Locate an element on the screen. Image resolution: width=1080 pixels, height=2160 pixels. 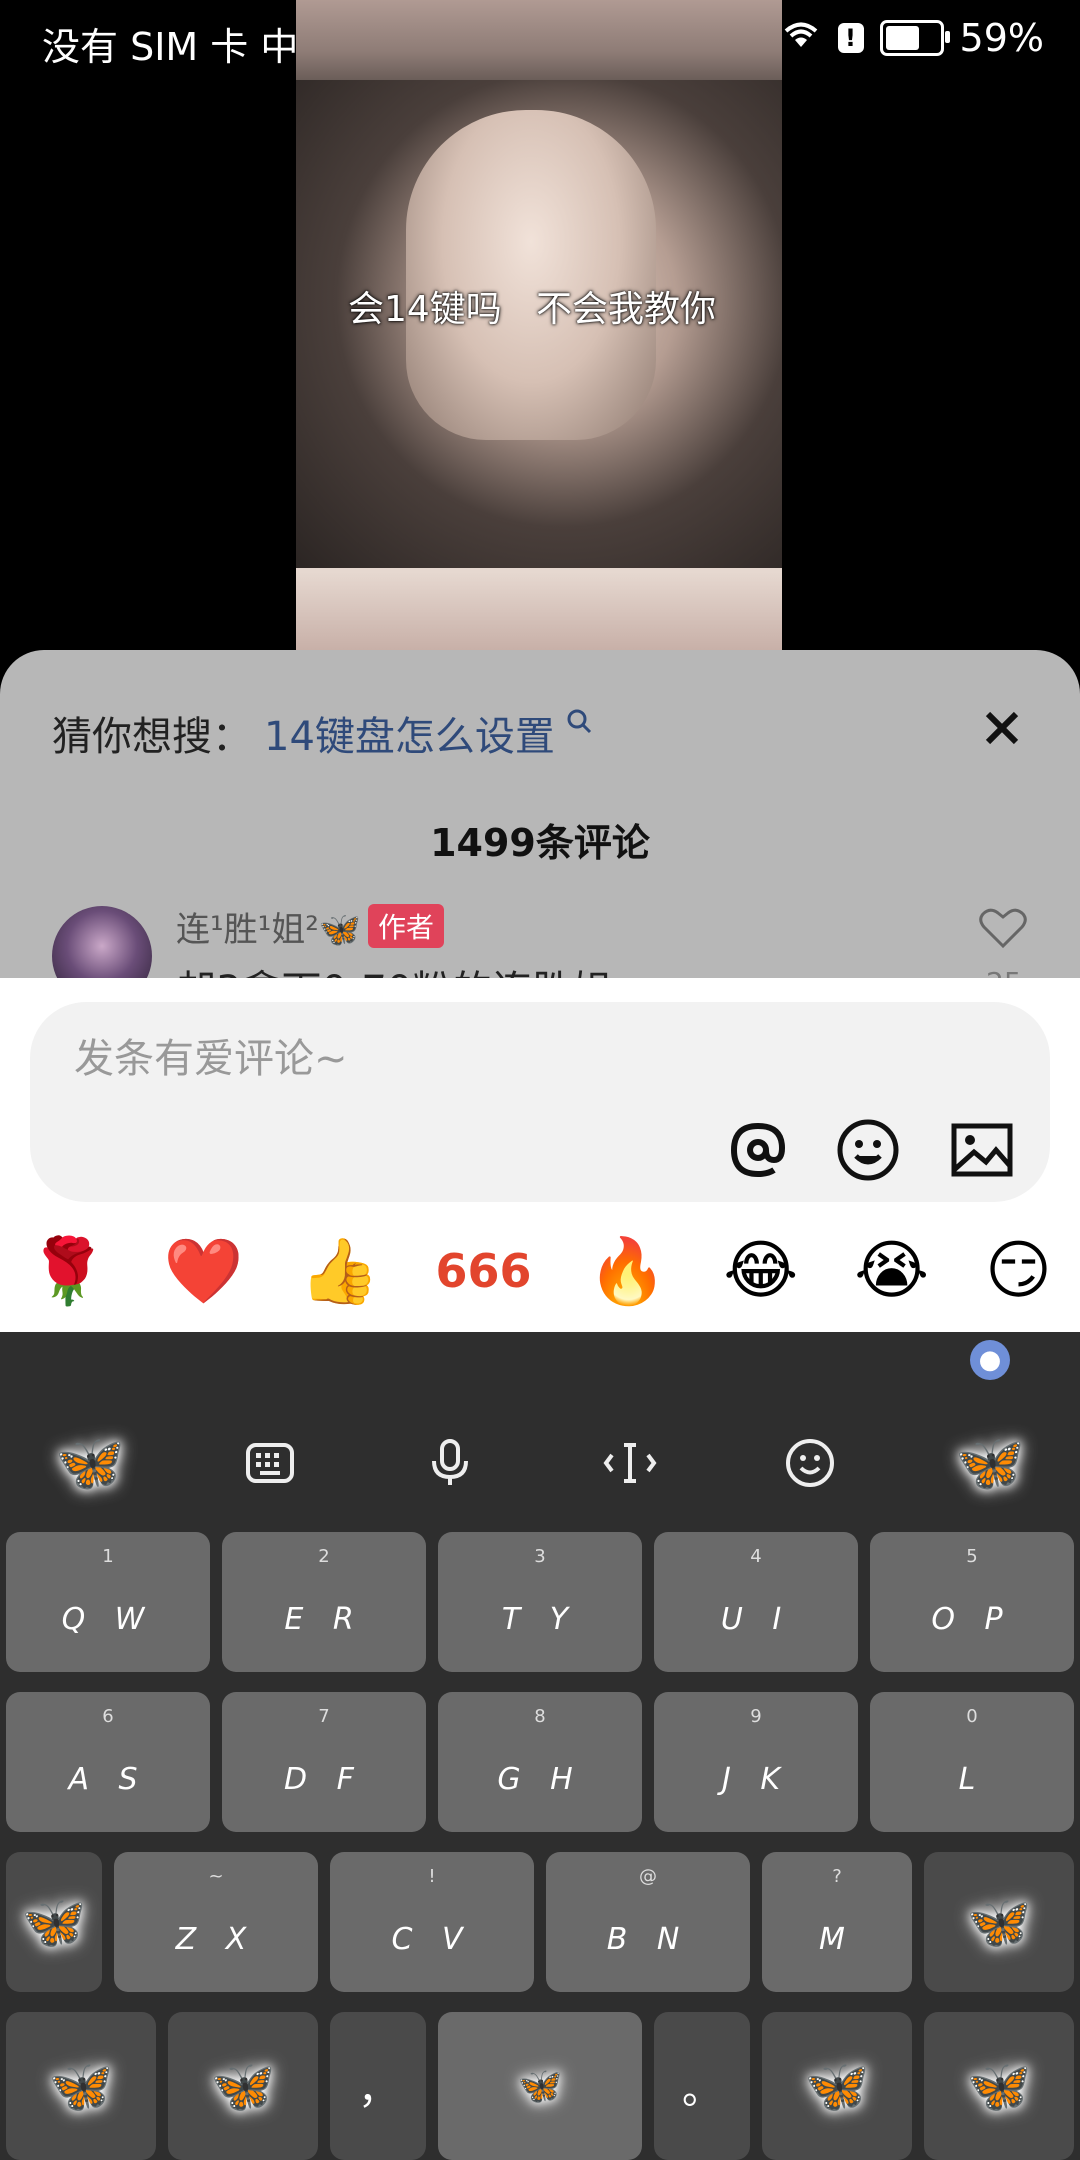
cursor-move-icon is located at coordinates (630, 1463).